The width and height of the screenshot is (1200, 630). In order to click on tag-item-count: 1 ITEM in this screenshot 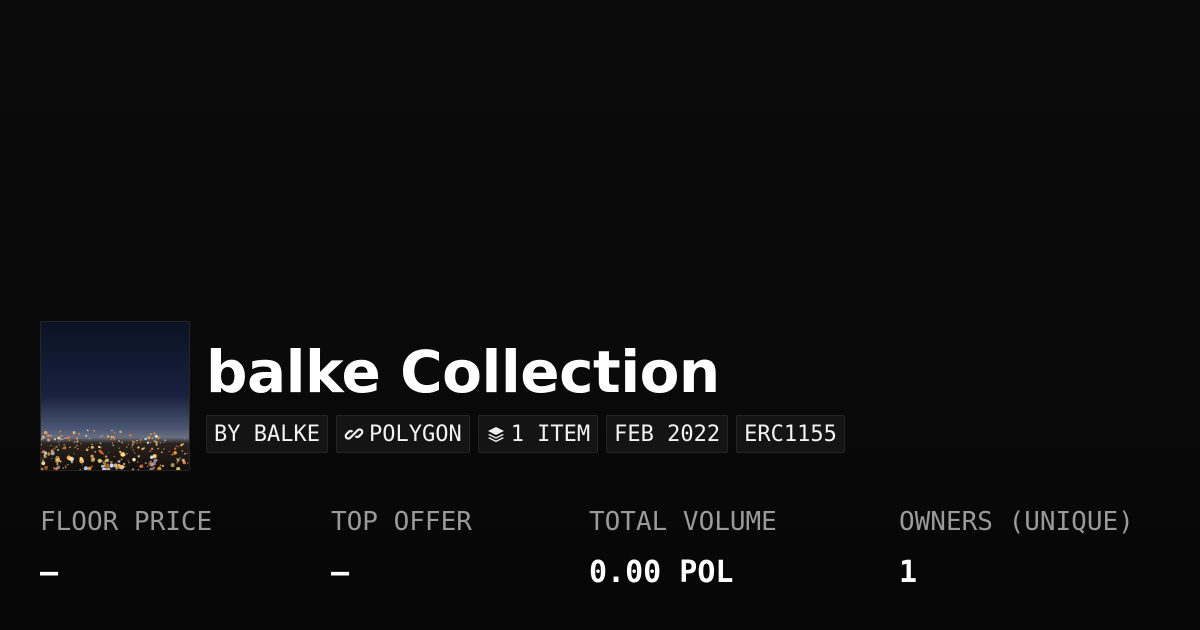, I will do `click(538, 434)`.